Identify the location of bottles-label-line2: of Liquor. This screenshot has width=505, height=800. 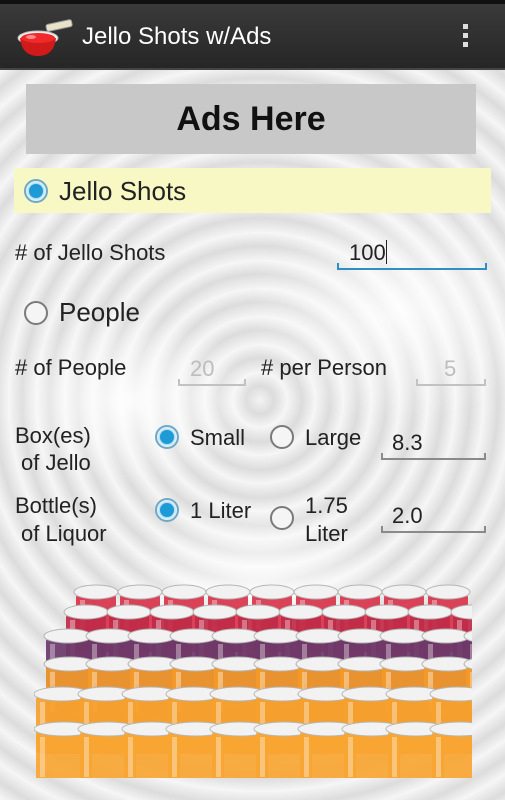
(64, 533).